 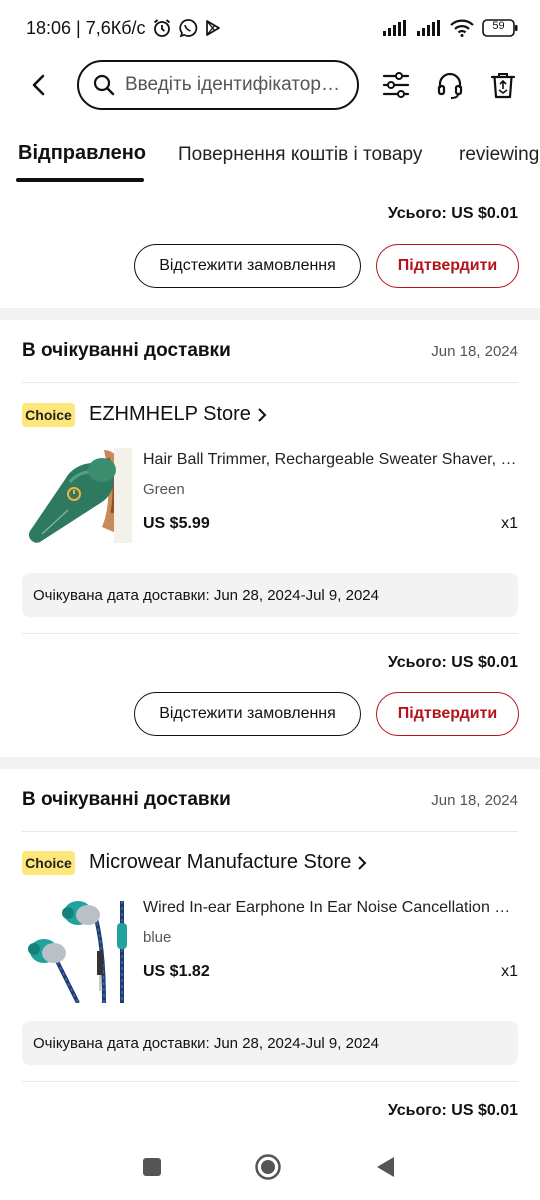 What do you see at coordinates (162, 28) in the screenshot?
I see `alarm-icon` at bounding box center [162, 28].